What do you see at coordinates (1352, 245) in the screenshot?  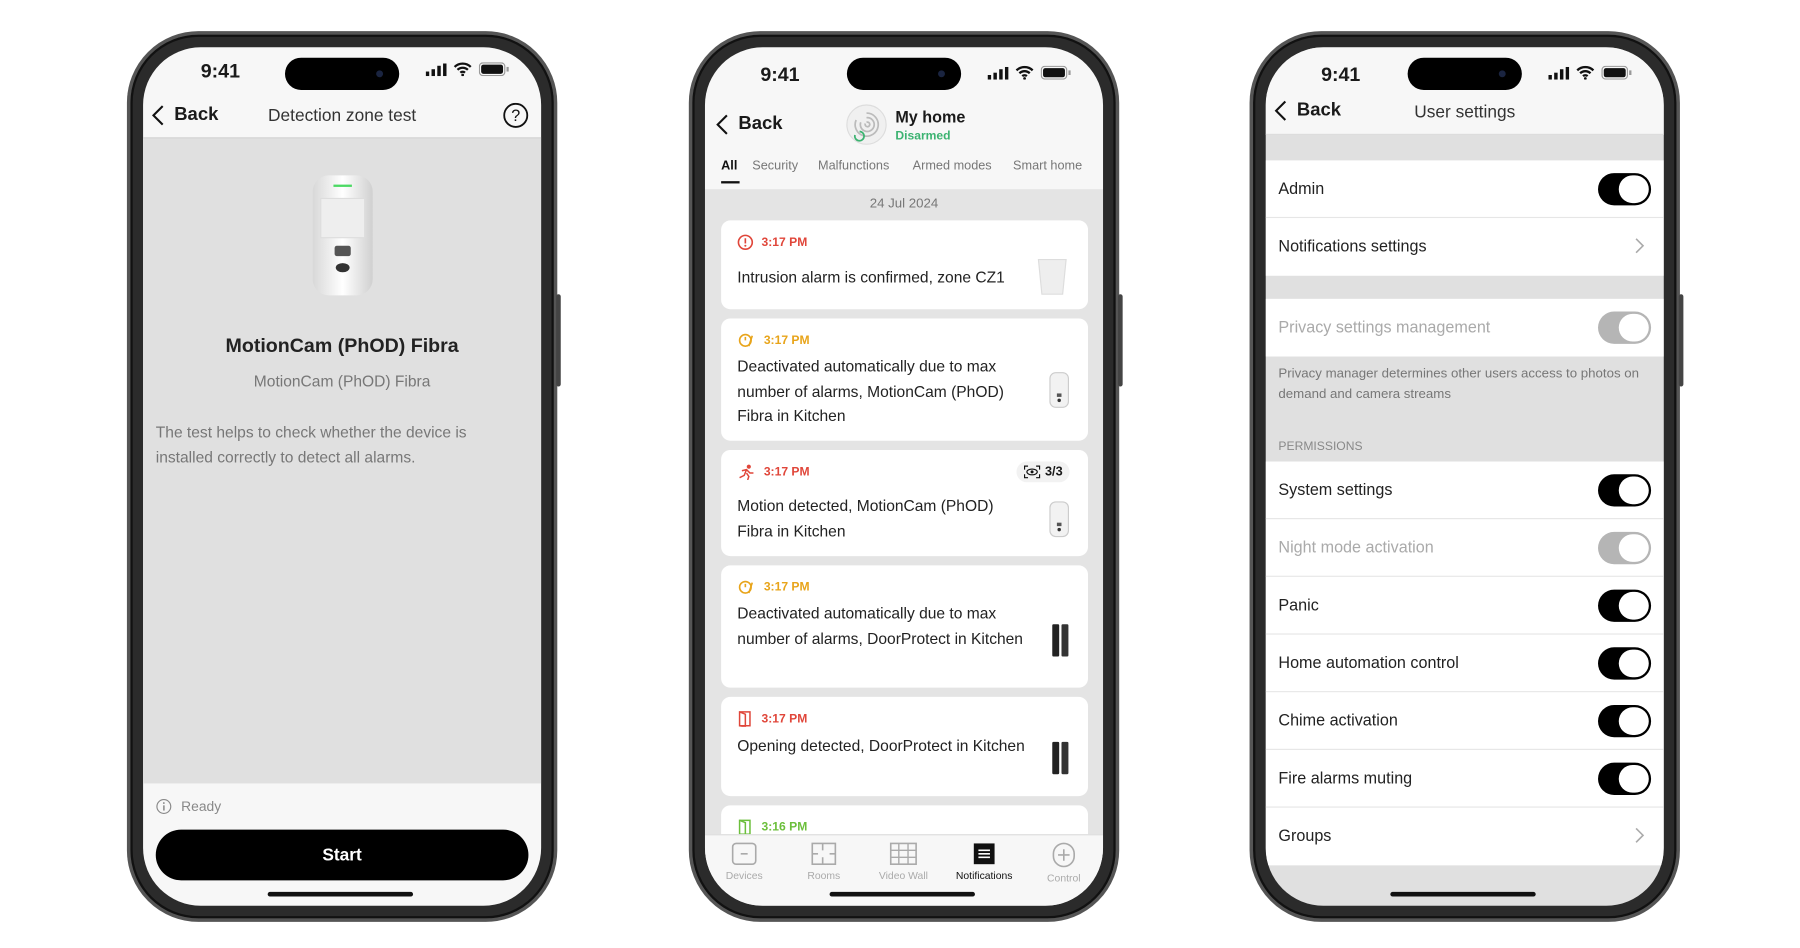 I see `setting-label: Notifications settings` at bounding box center [1352, 245].